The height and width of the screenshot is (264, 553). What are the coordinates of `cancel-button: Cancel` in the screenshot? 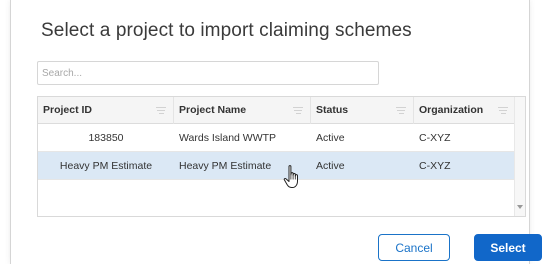 It's located at (414, 247).